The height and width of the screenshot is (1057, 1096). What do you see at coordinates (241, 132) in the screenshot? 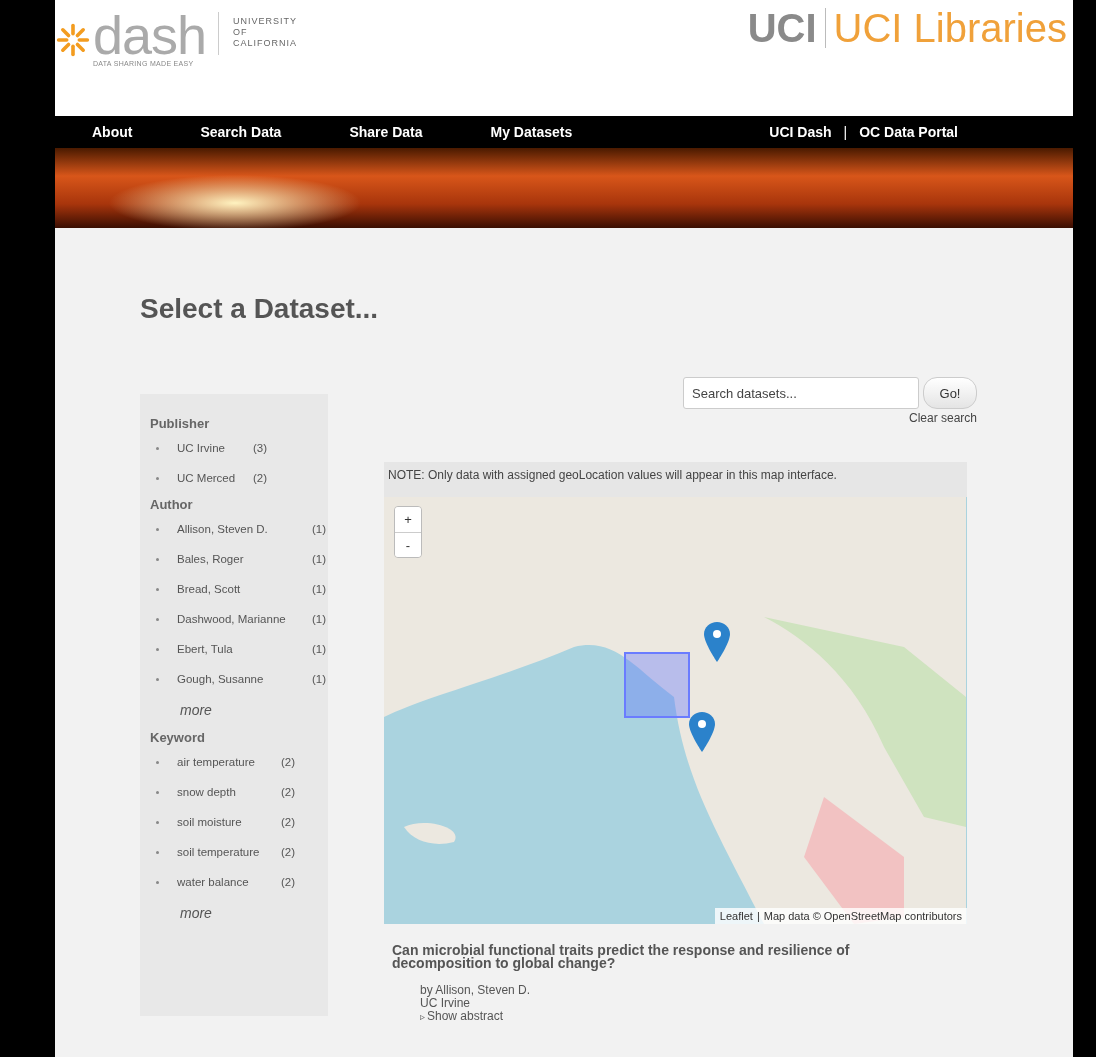
I see `nav-link: Search Data` at bounding box center [241, 132].